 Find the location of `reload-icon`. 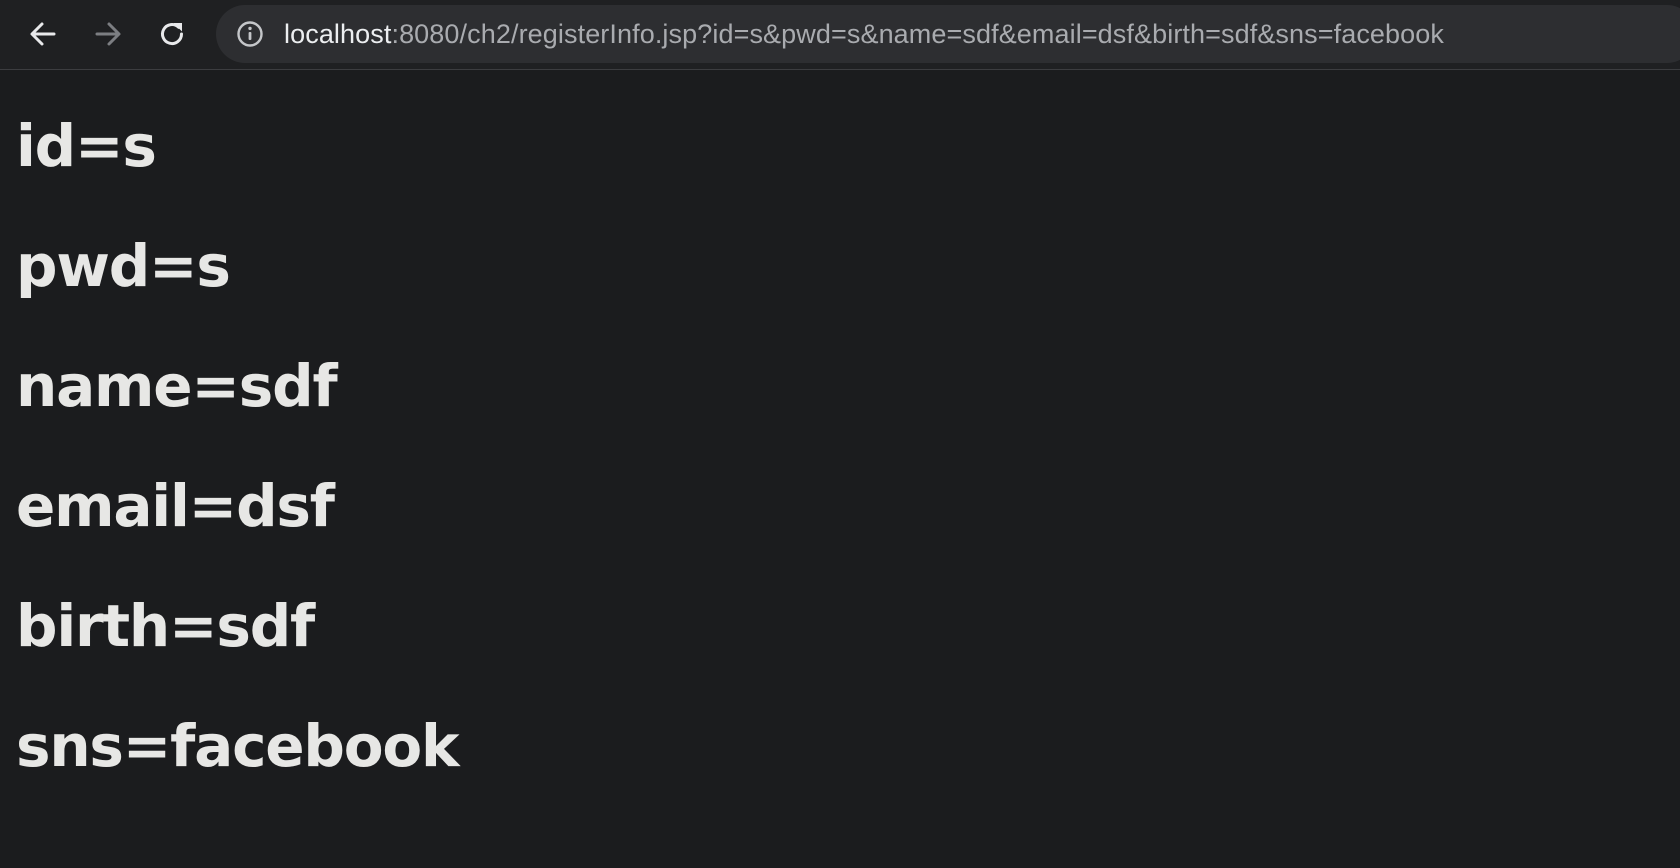

reload-icon is located at coordinates (172, 34).